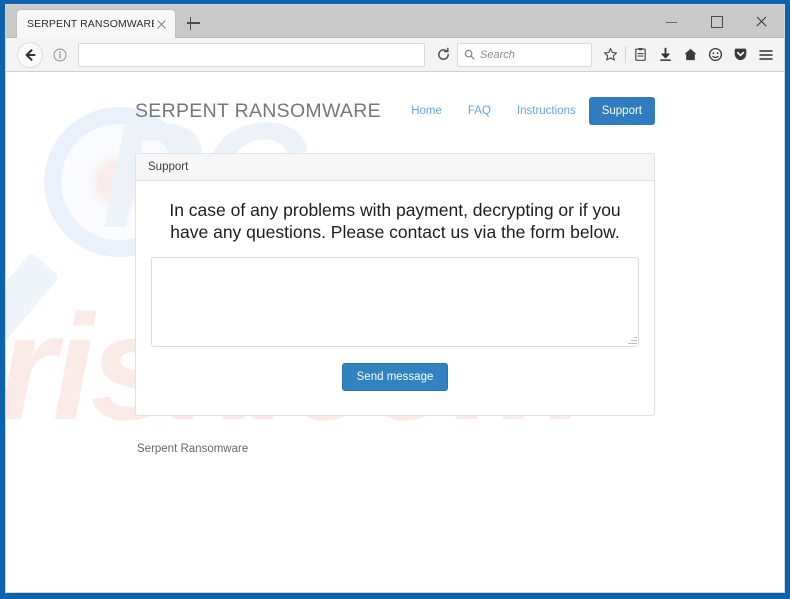 This screenshot has height=599, width=790. I want to click on window-controls, so click(716, 21).